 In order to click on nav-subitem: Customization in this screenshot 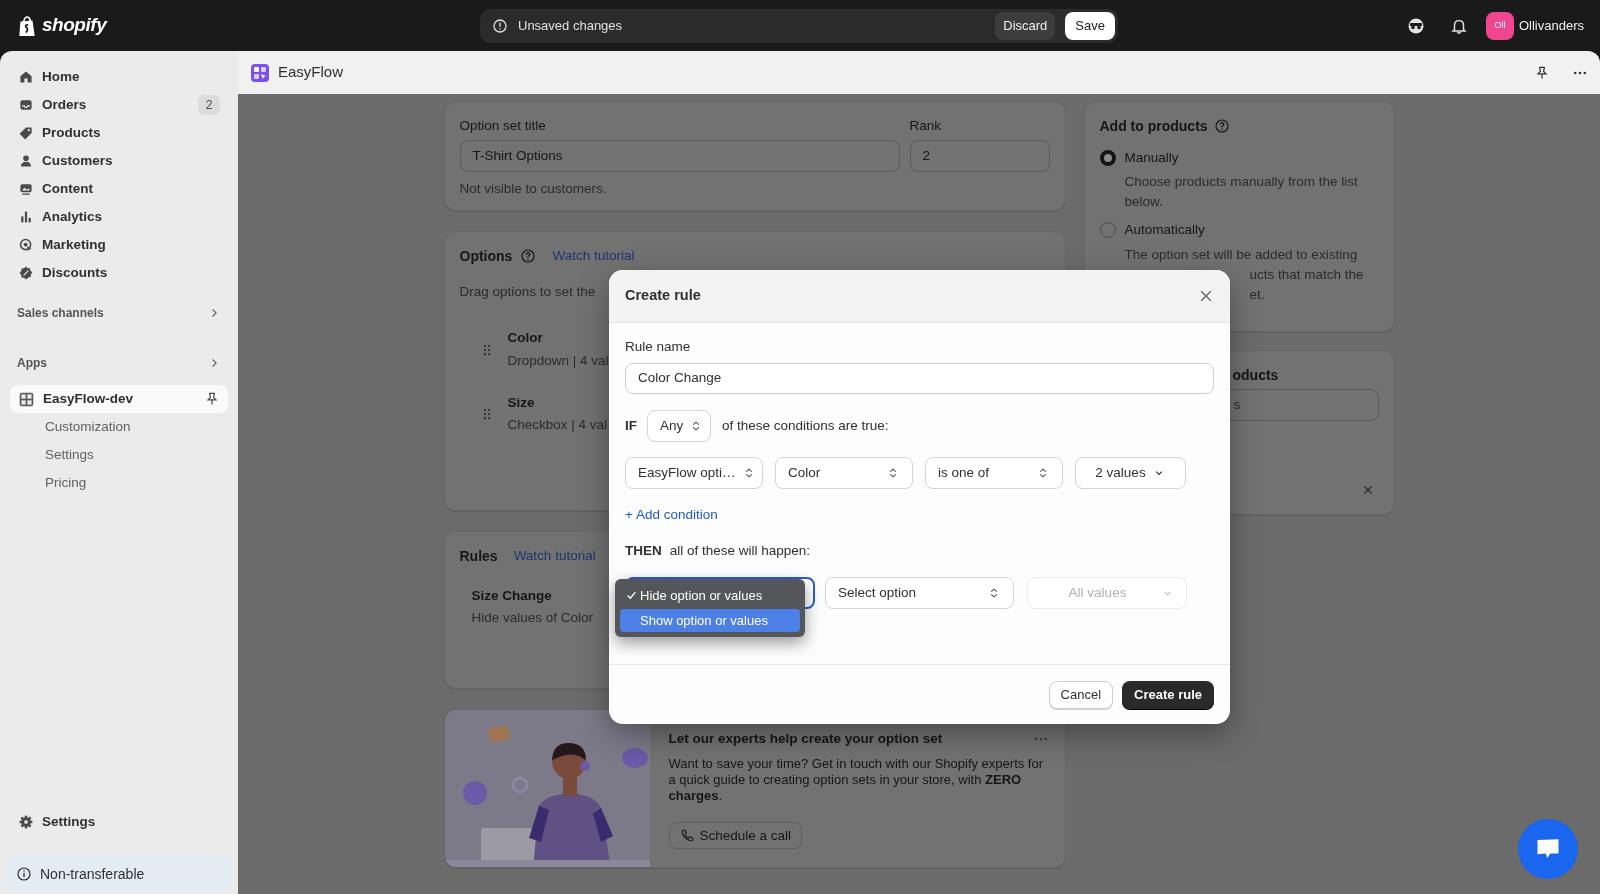, I will do `click(119, 427)`.